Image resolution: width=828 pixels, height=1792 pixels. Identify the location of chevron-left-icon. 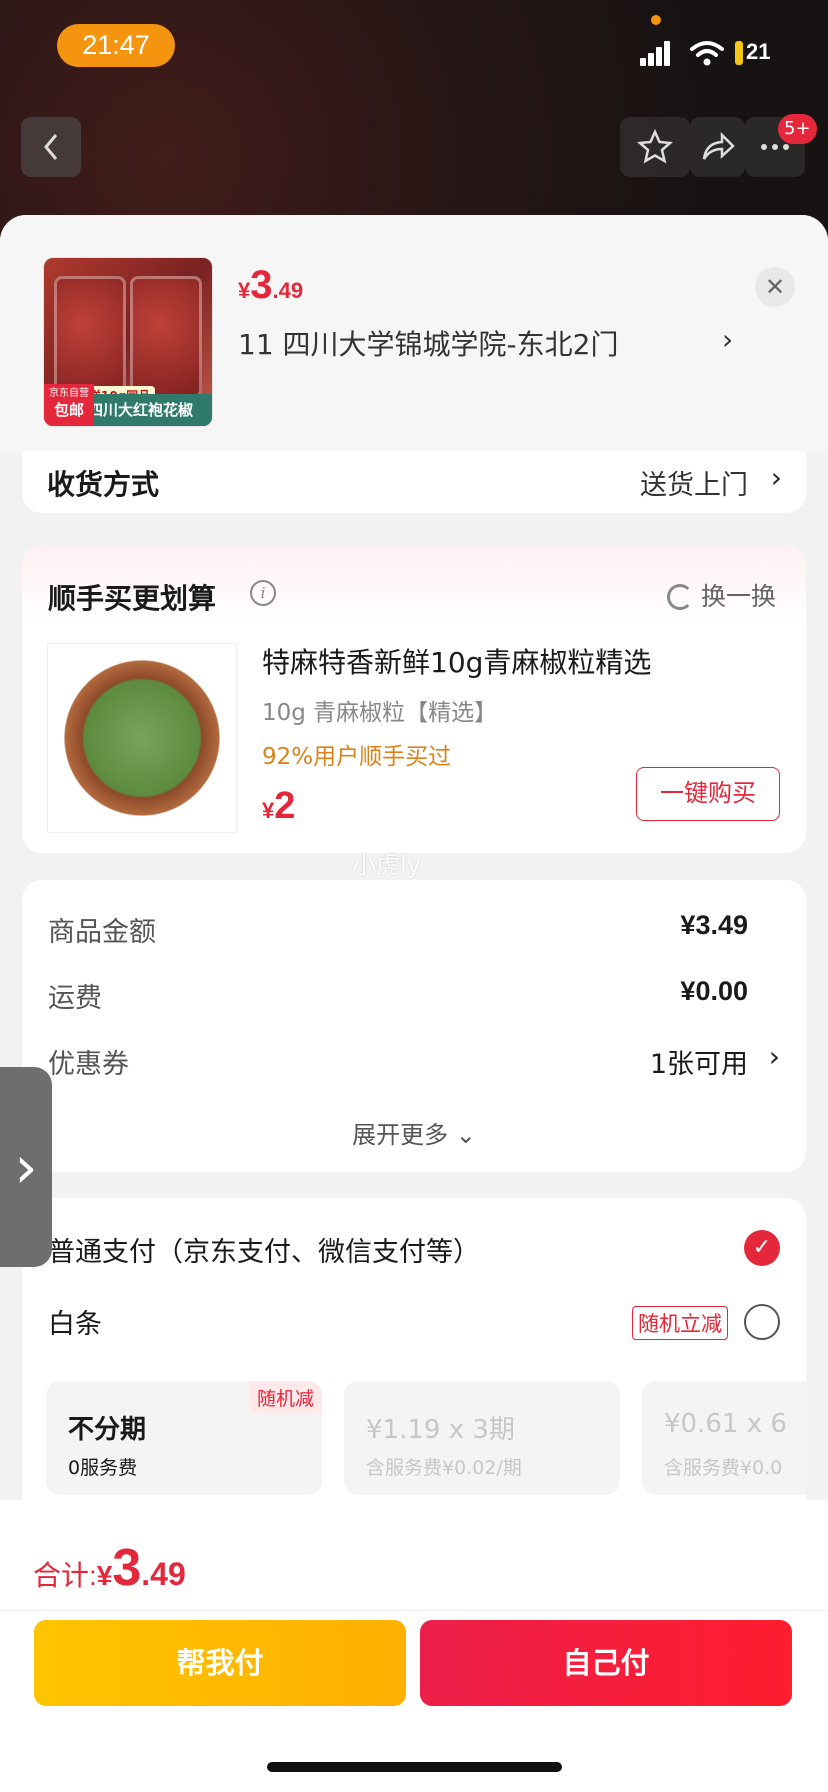
(51, 147).